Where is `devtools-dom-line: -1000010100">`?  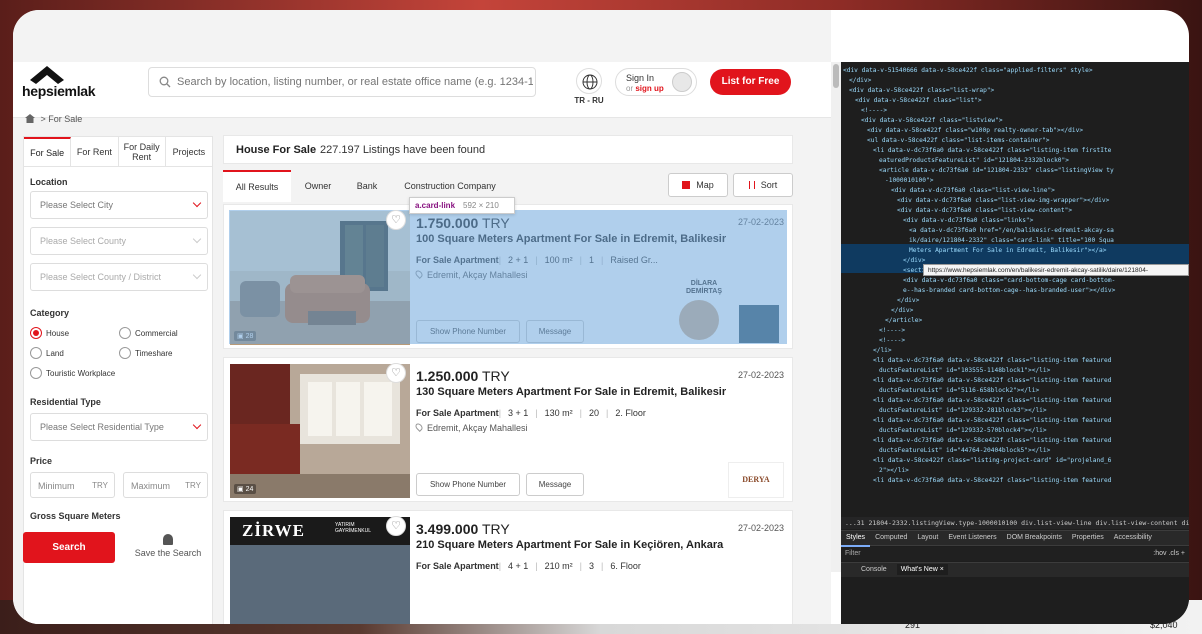
devtools-dom-line: -1000010100"> is located at coordinates (909, 181).